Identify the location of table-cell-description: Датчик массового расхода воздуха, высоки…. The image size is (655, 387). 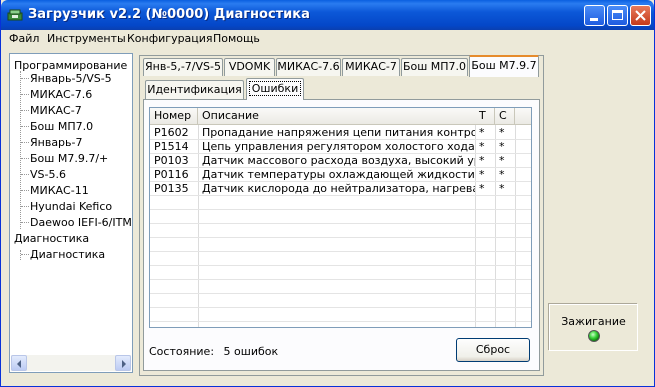
(336, 161).